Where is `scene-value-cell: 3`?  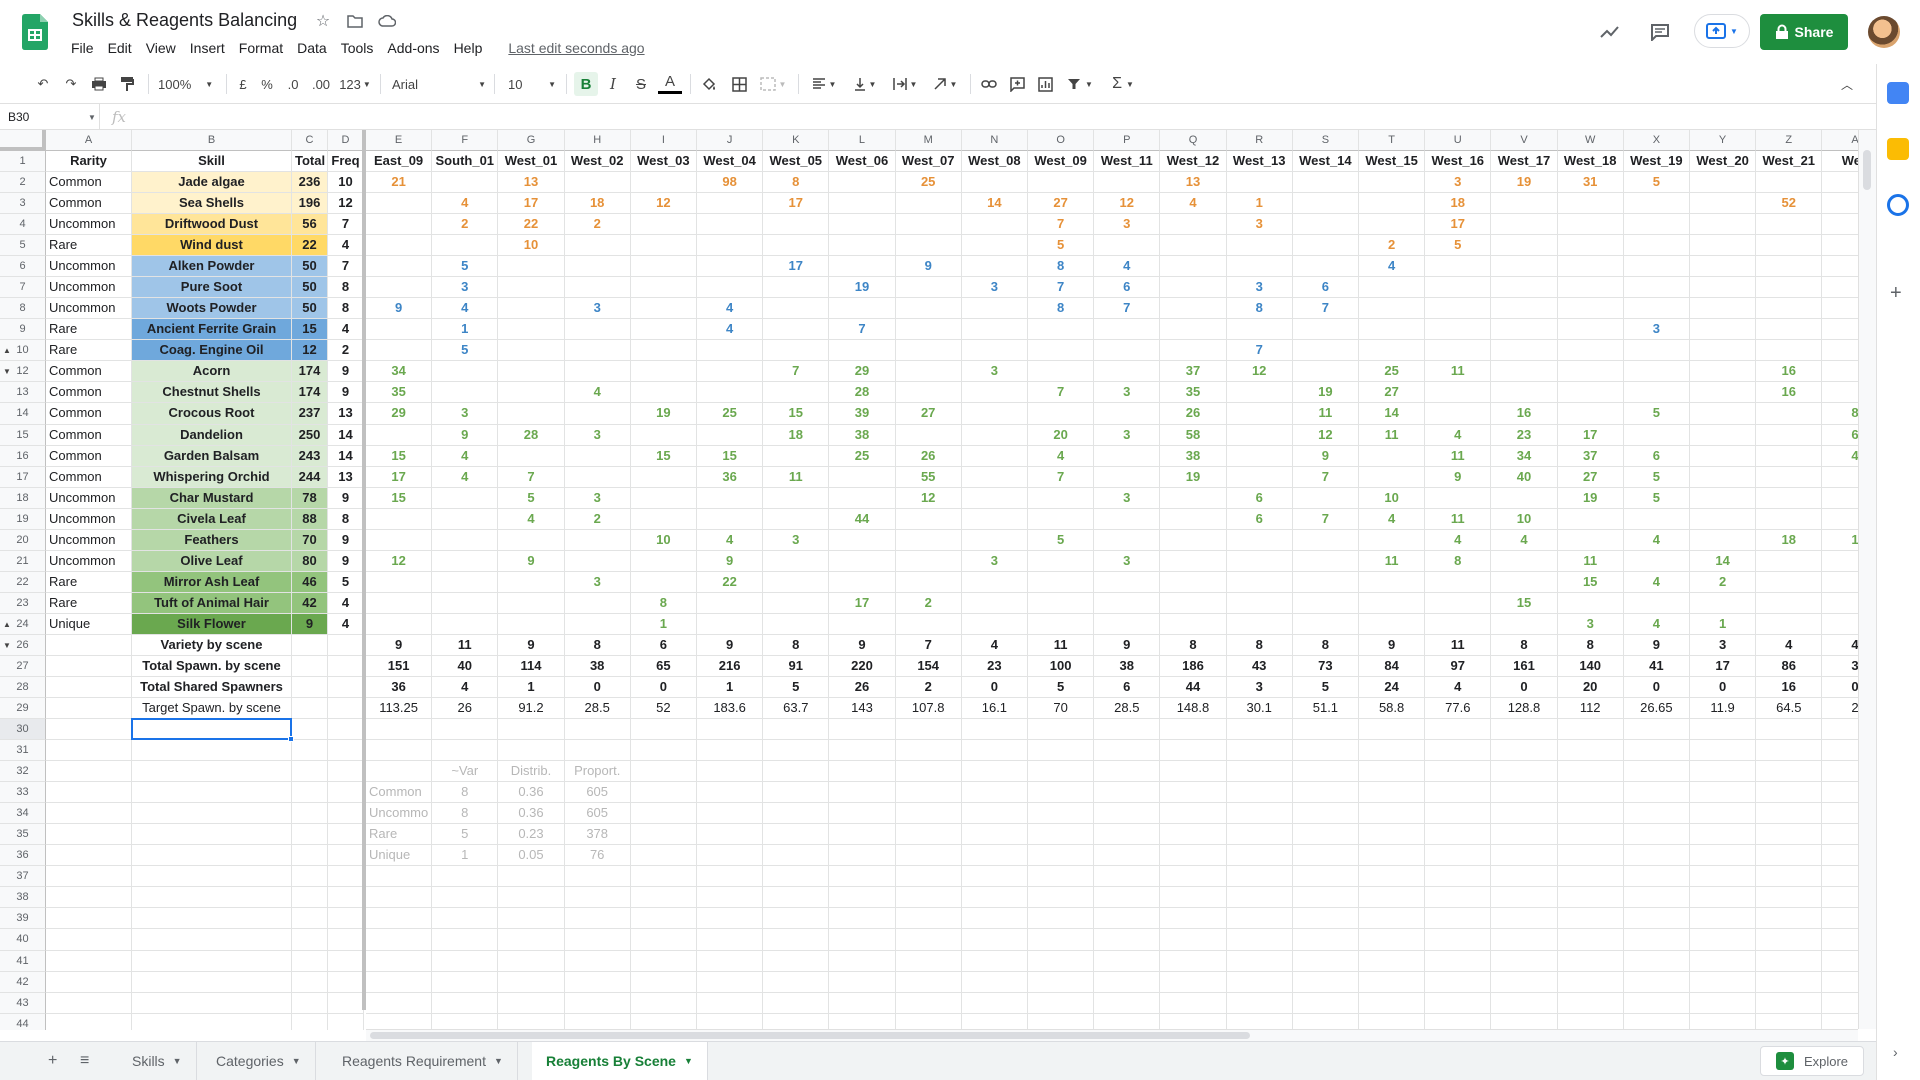
scene-value-cell: 3 is located at coordinates (597, 582).